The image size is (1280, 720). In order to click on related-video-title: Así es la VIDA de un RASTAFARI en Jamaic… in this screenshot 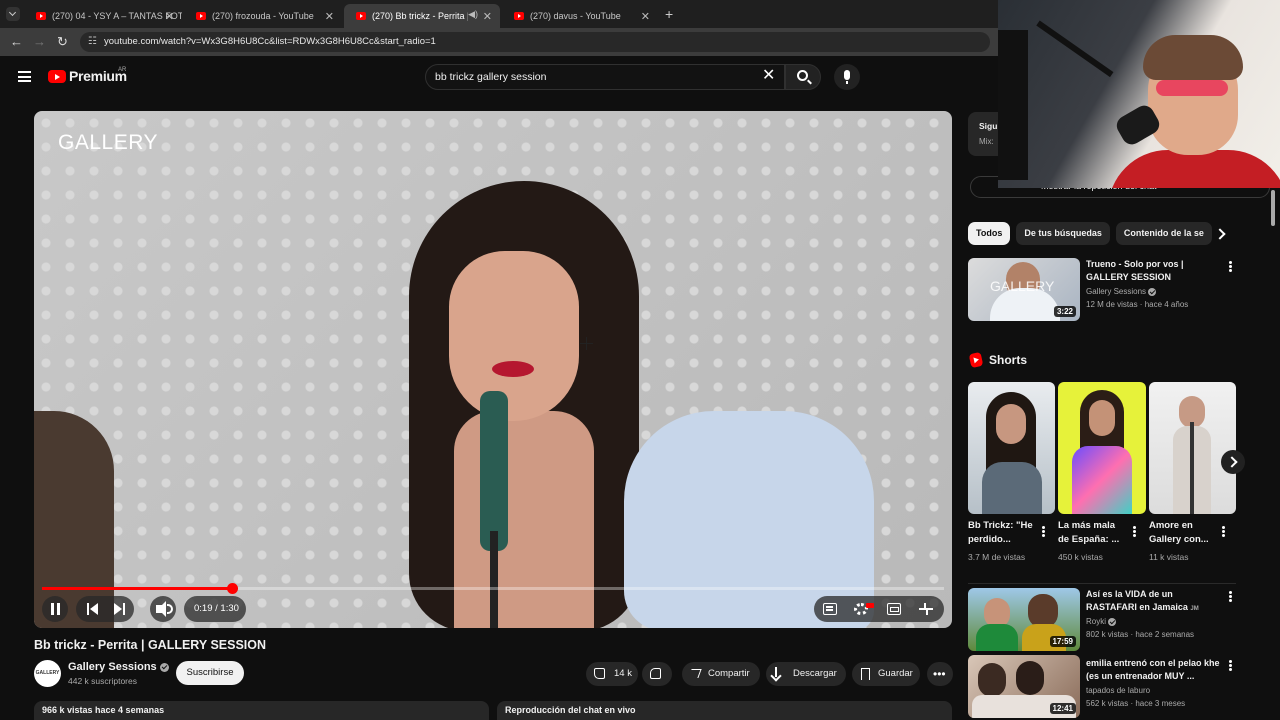, I will do `click(1154, 601)`.